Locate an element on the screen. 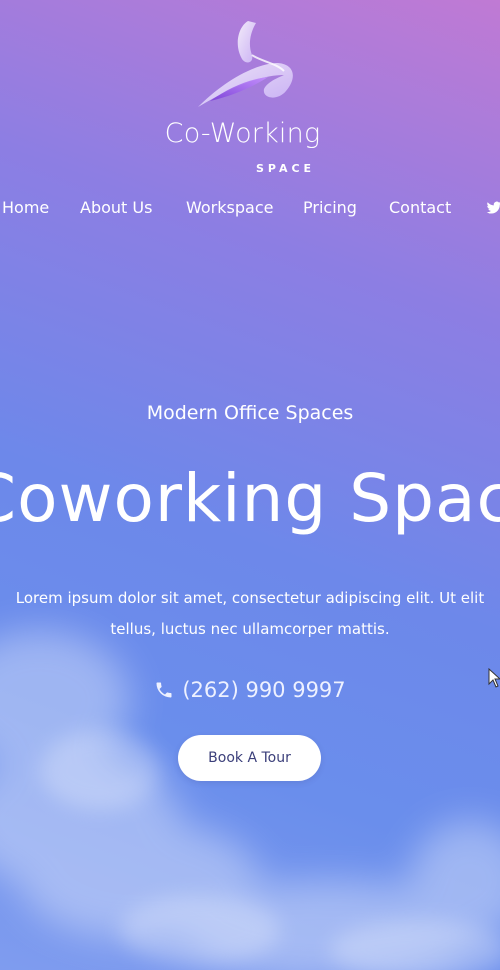  brand-subtitle: SPACE is located at coordinates (286, 168).